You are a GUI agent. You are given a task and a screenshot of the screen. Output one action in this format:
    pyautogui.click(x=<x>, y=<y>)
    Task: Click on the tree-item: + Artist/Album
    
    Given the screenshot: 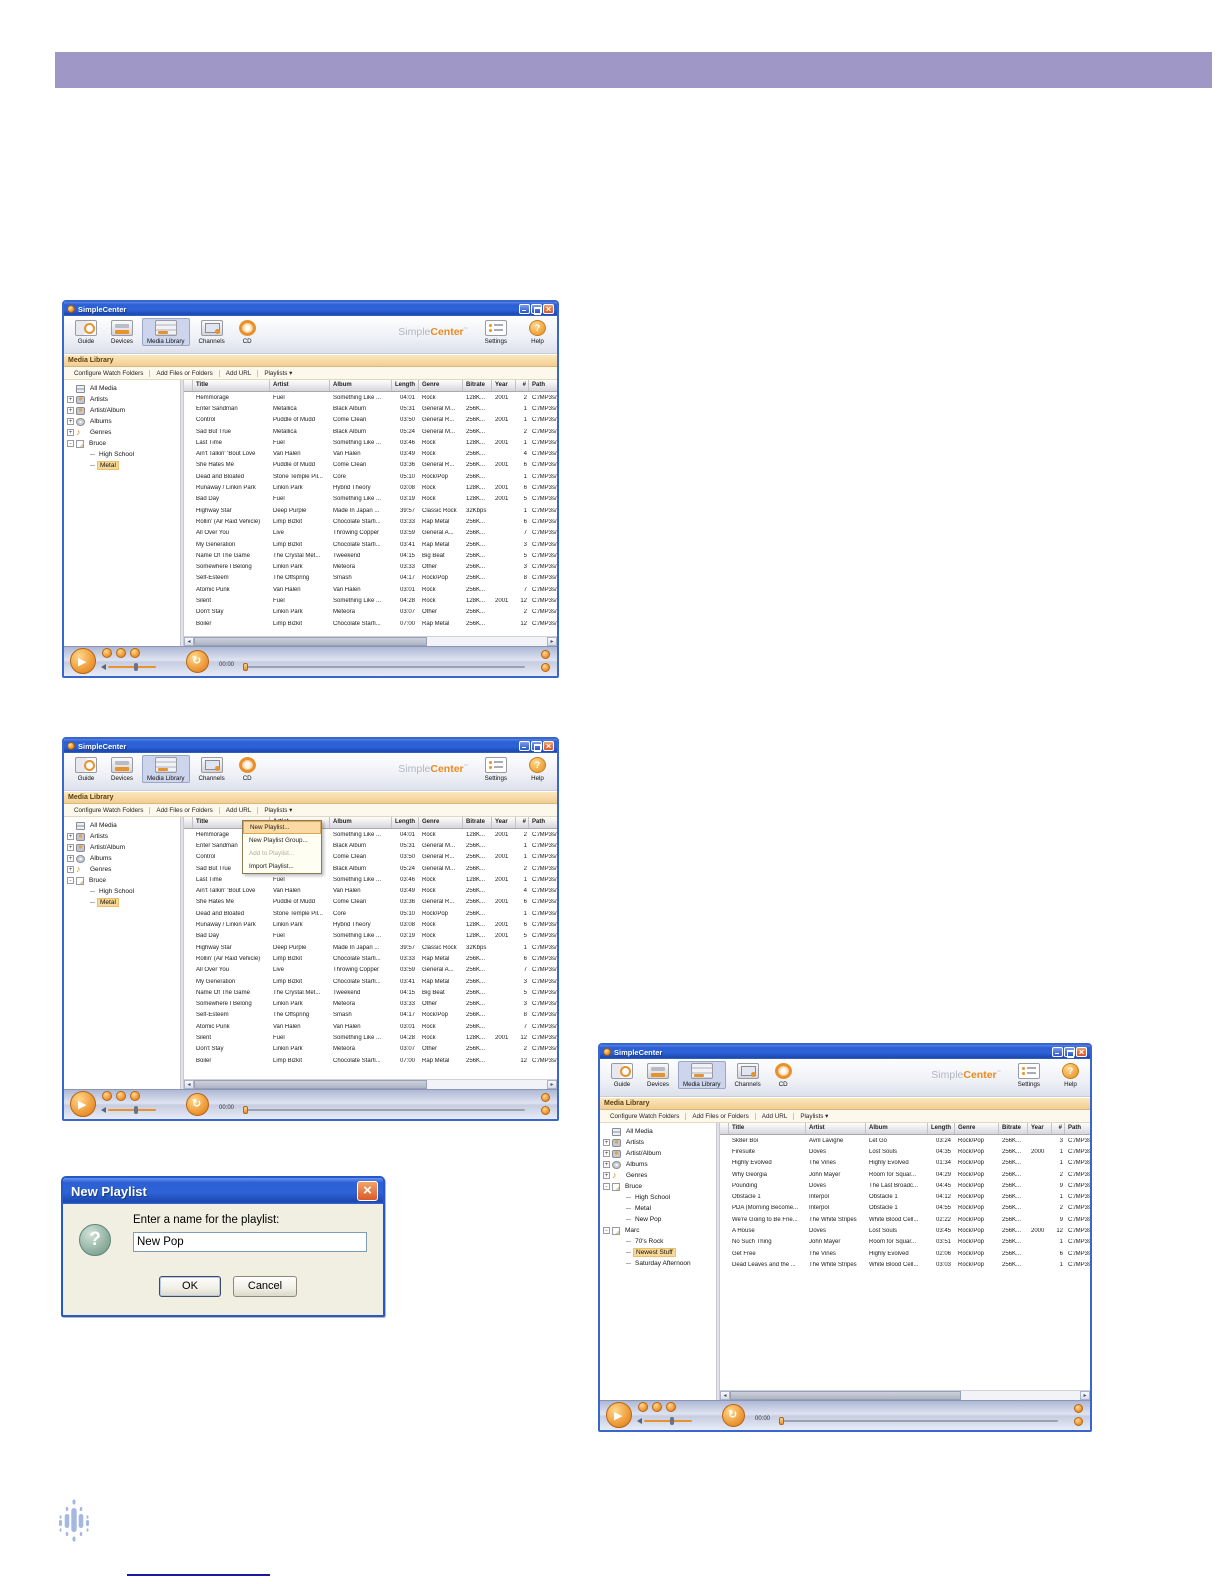 What is the action you would take?
    pyautogui.click(x=122, y=847)
    